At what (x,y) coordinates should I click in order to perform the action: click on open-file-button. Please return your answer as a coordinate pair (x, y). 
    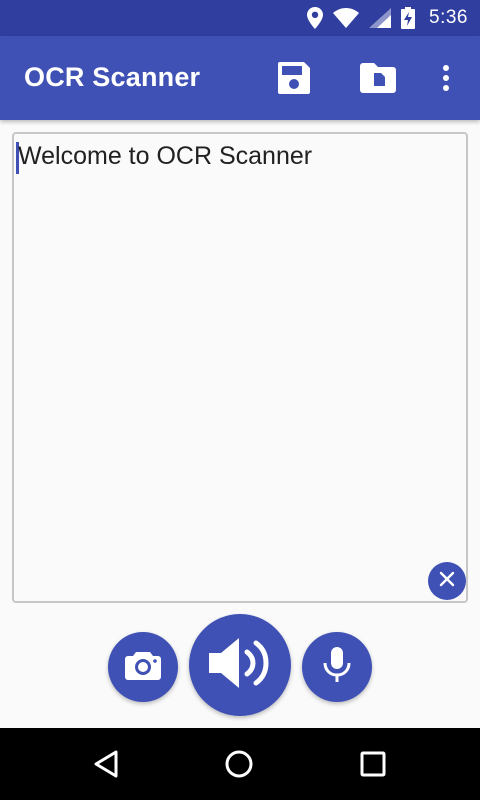
    Looking at the image, I should click on (378, 80).